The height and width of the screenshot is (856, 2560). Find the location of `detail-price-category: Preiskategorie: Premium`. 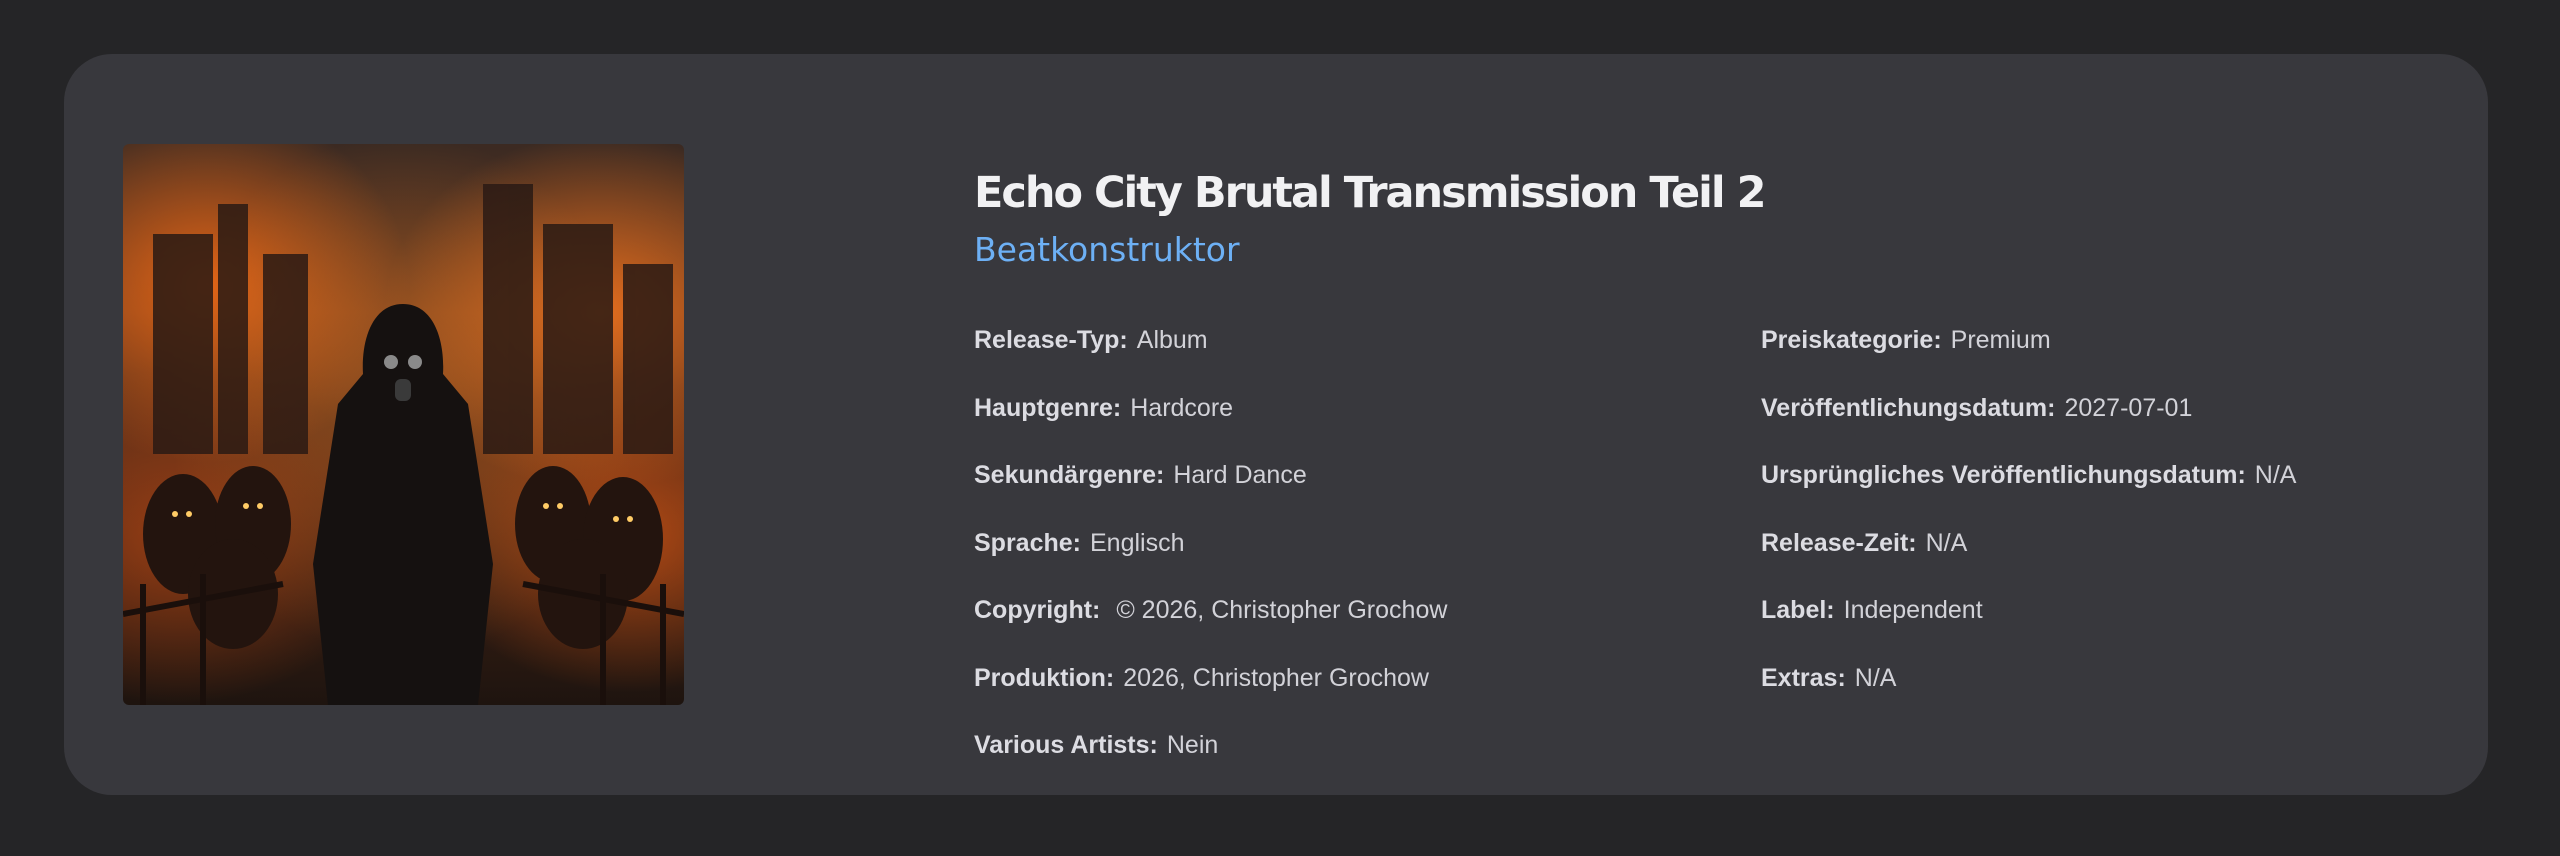

detail-price-category: Preiskategorie: Premium is located at coordinates (2028, 354).